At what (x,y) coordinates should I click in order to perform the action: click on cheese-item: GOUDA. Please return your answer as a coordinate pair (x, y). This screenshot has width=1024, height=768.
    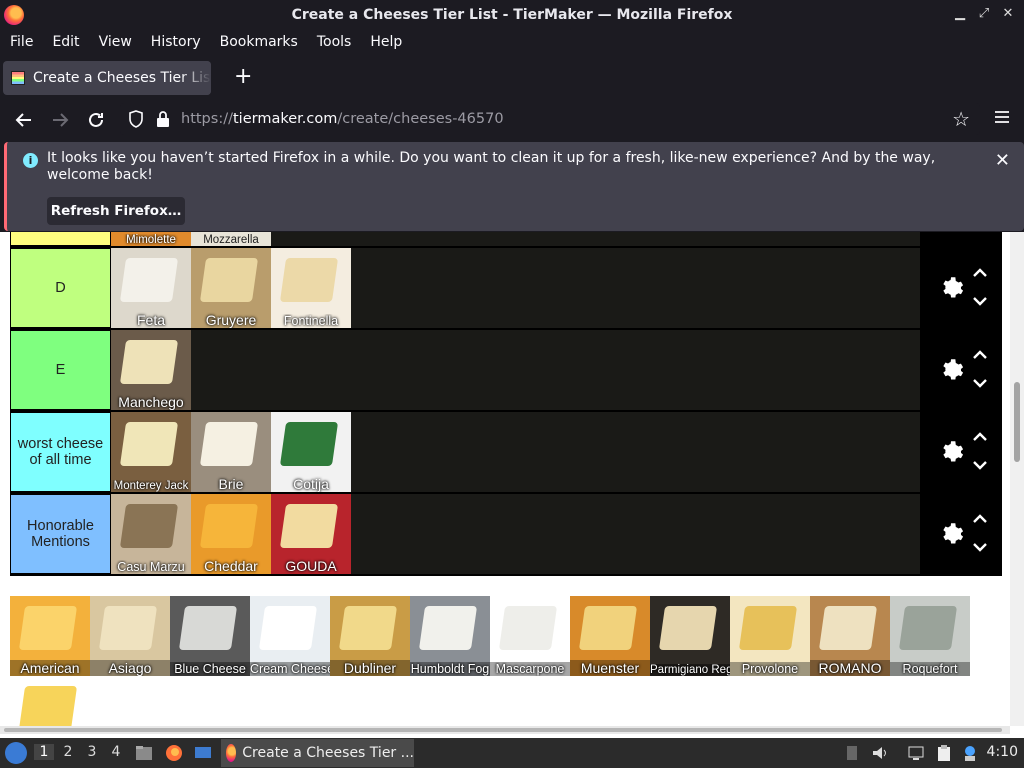
    Looking at the image, I should click on (311, 534).